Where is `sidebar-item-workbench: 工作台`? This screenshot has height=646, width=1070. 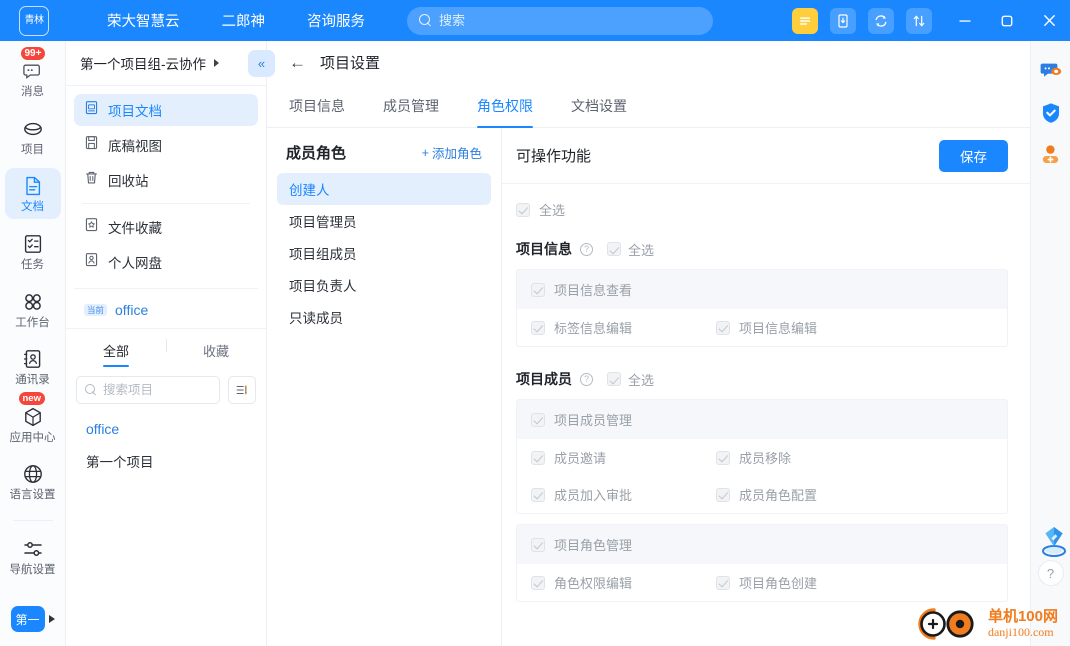
sidebar-item-workbench: 工作台 is located at coordinates (33, 309).